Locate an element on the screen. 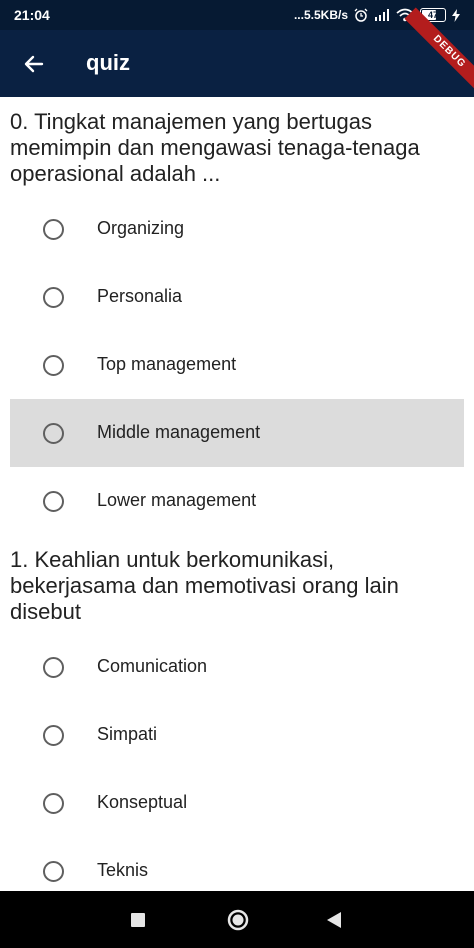 This screenshot has width=474, height=948. charging-icon is located at coordinates (456, 15).